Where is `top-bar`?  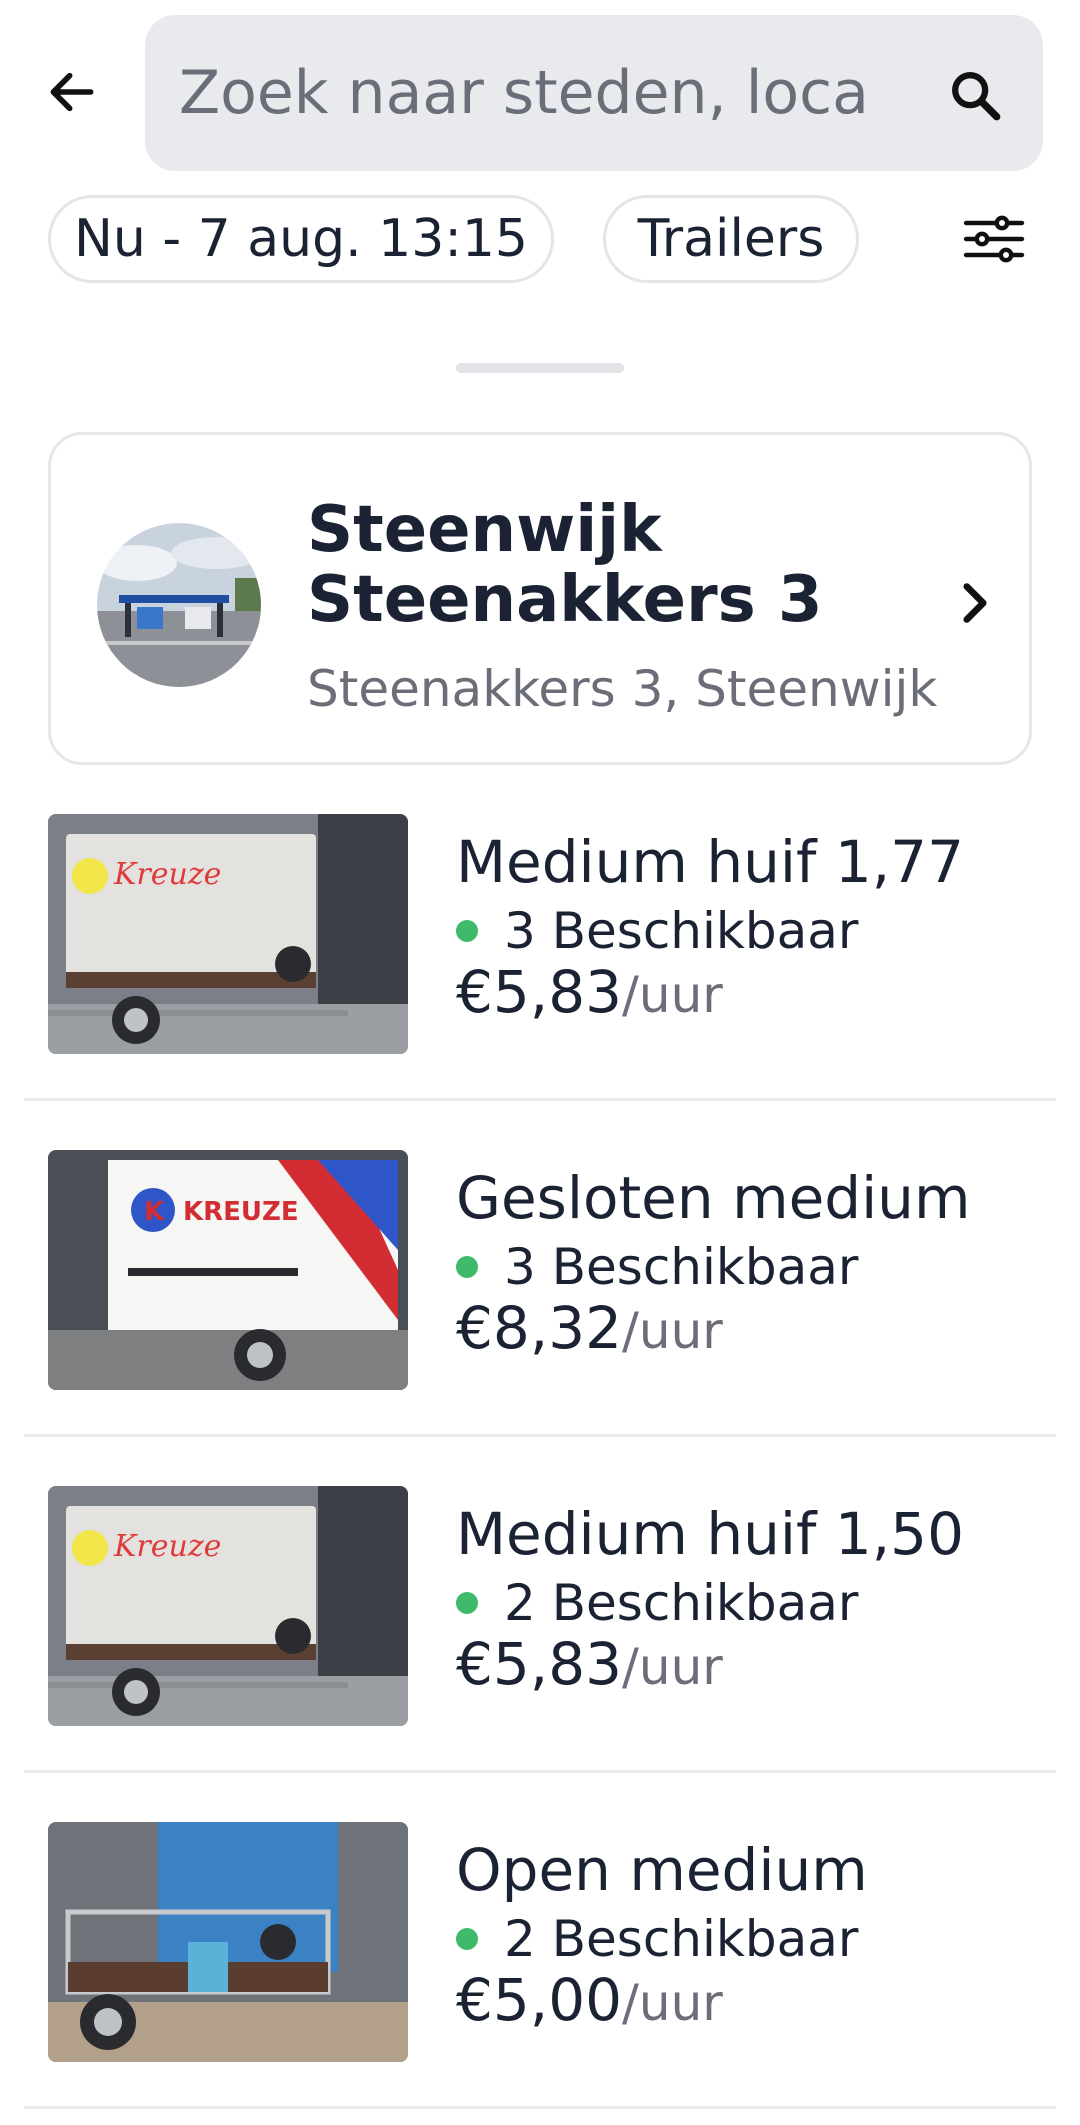 top-bar is located at coordinates (540, 95).